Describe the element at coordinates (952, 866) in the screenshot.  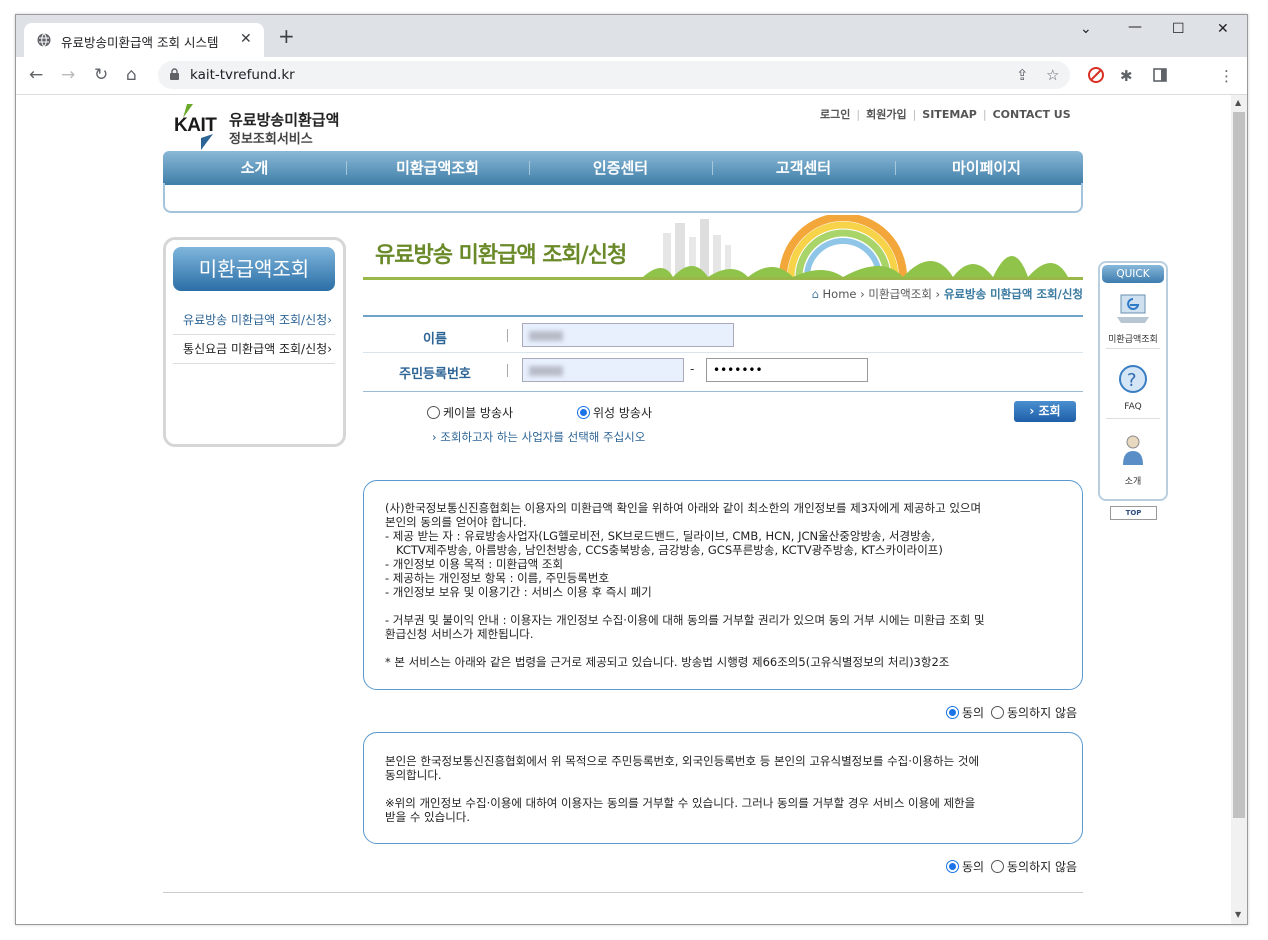
I see `consent2-agree-radio` at that location.